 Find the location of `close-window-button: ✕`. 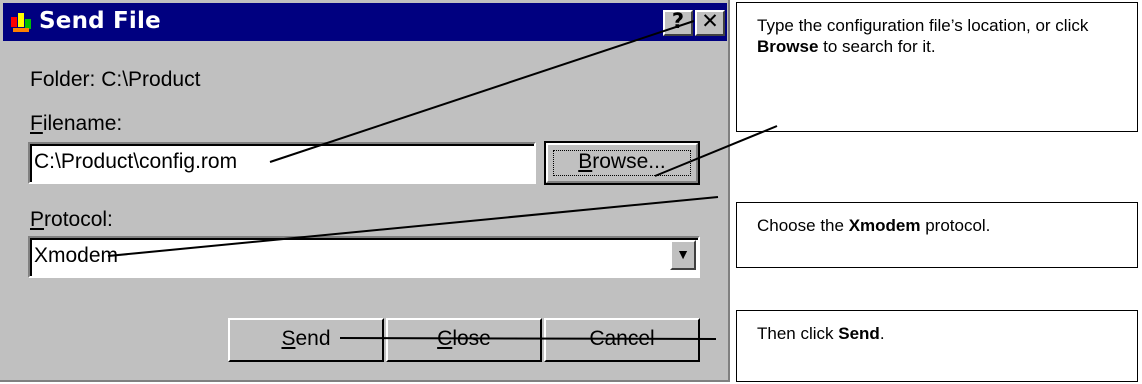

close-window-button: ✕ is located at coordinates (710, 22).